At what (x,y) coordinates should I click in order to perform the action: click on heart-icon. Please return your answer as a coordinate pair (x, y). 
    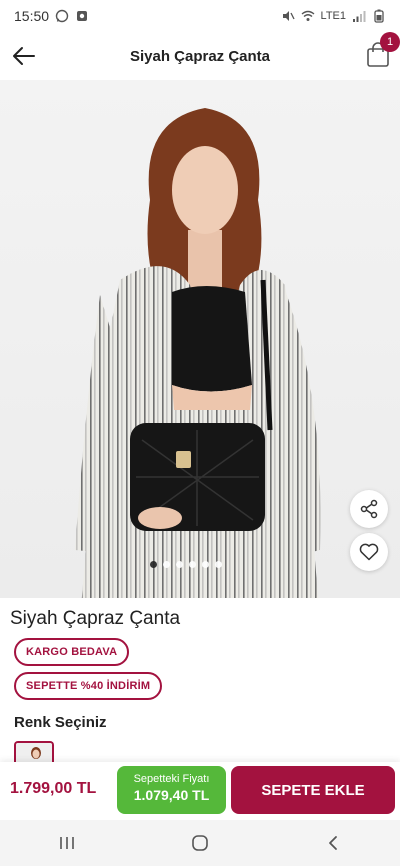
    Looking at the image, I should click on (369, 552).